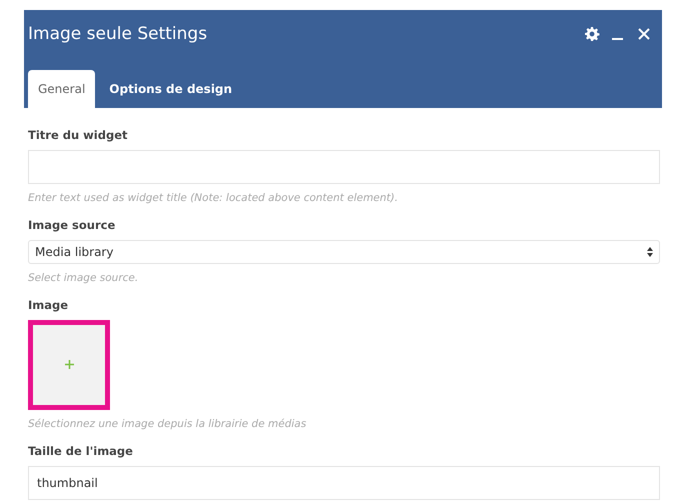  Describe the element at coordinates (81, 451) in the screenshot. I see `field-label: Taille de l'image` at that location.